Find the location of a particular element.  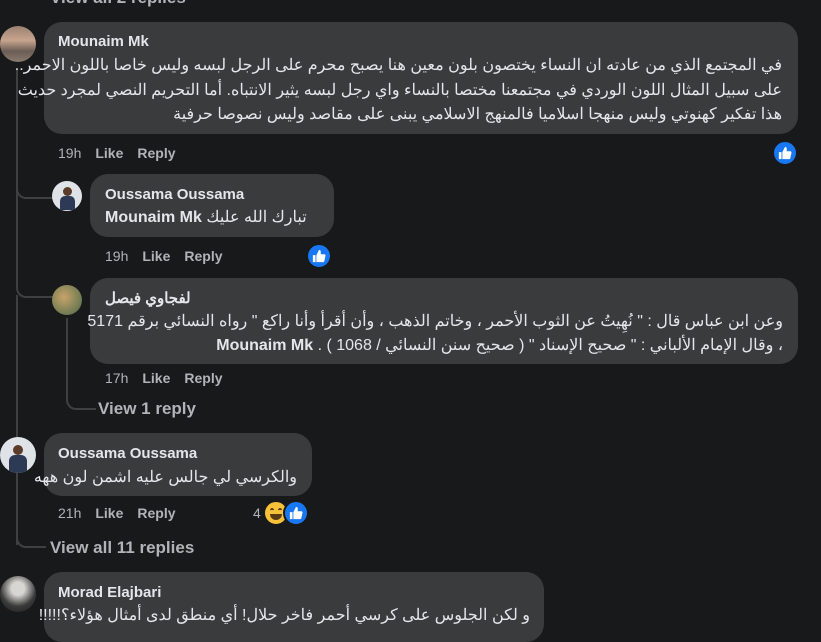

comment-author: لفجاوي فيصل is located at coordinates (148, 298).